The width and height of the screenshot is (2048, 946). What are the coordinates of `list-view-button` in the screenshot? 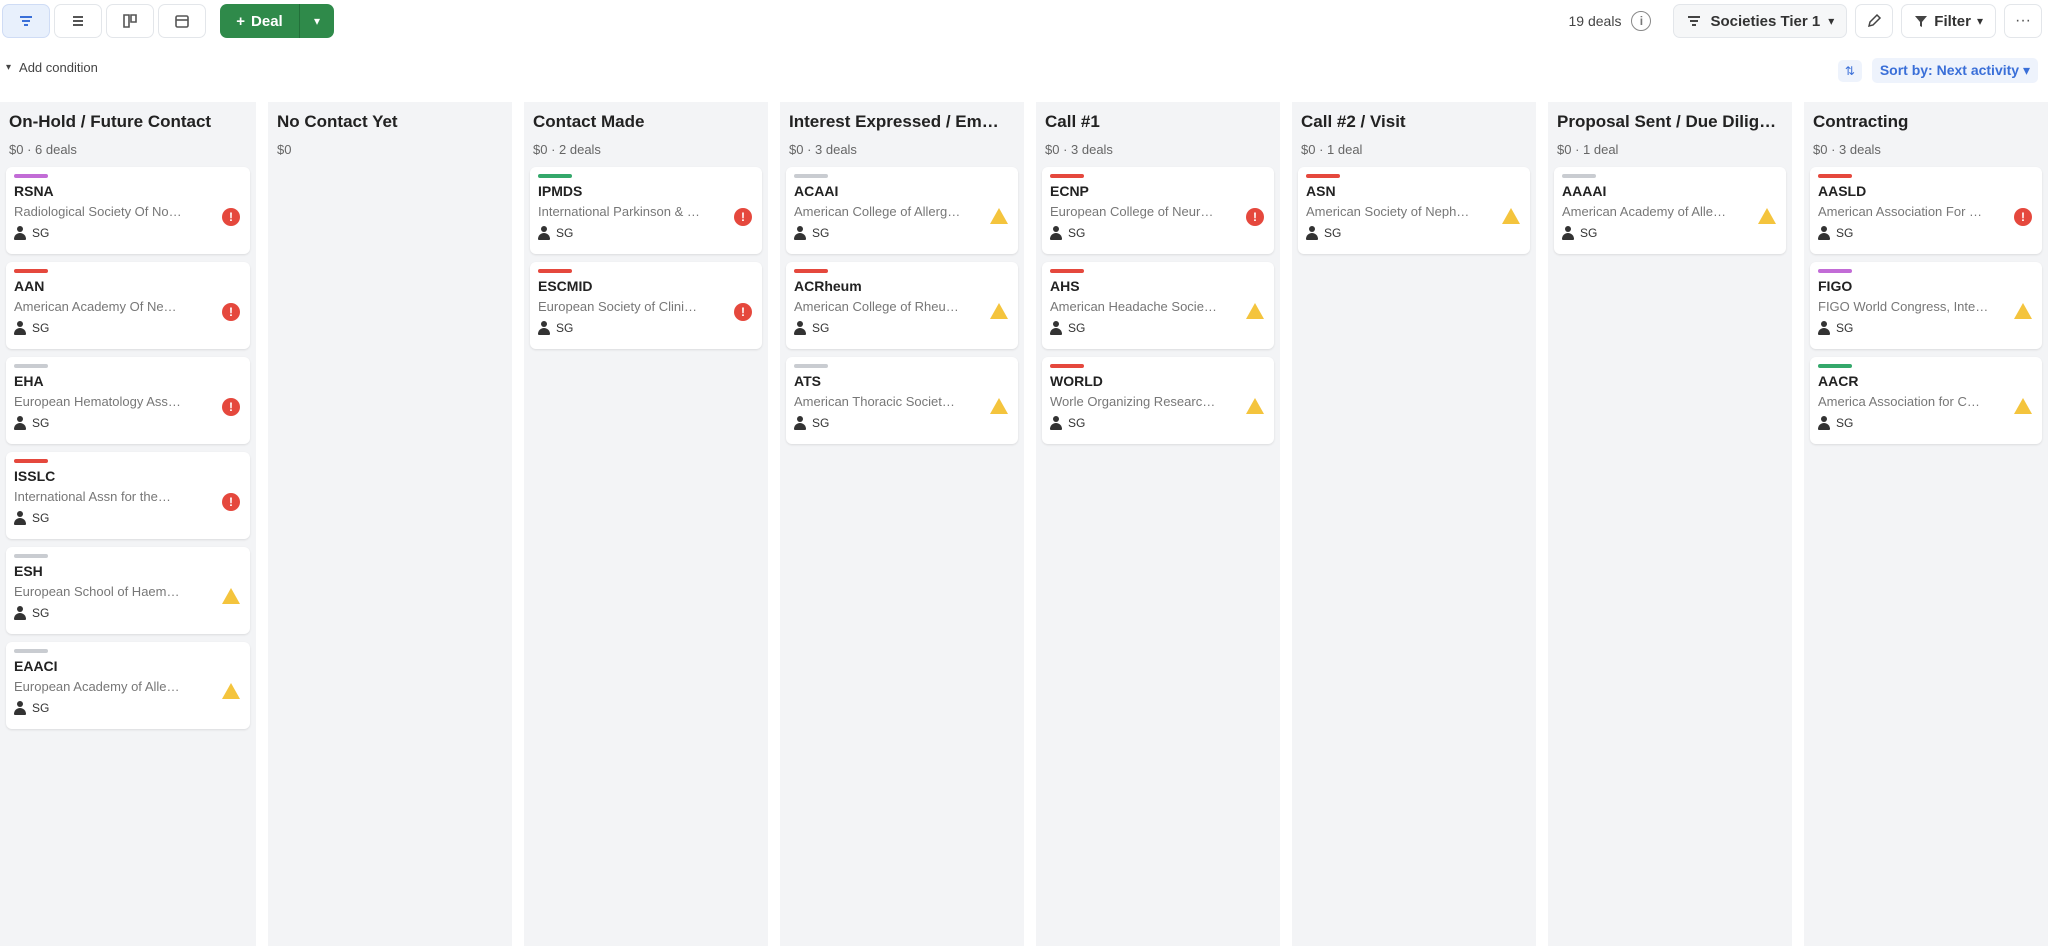 It's located at (78, 21).